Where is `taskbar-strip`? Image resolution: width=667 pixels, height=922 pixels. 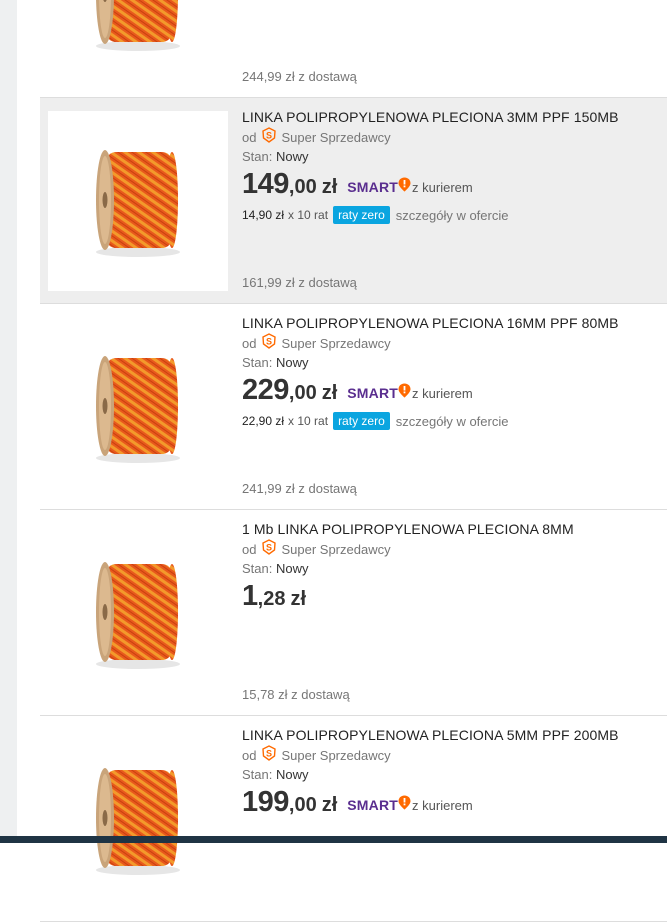
taskbar-strip is located at coordinates (333, 839).